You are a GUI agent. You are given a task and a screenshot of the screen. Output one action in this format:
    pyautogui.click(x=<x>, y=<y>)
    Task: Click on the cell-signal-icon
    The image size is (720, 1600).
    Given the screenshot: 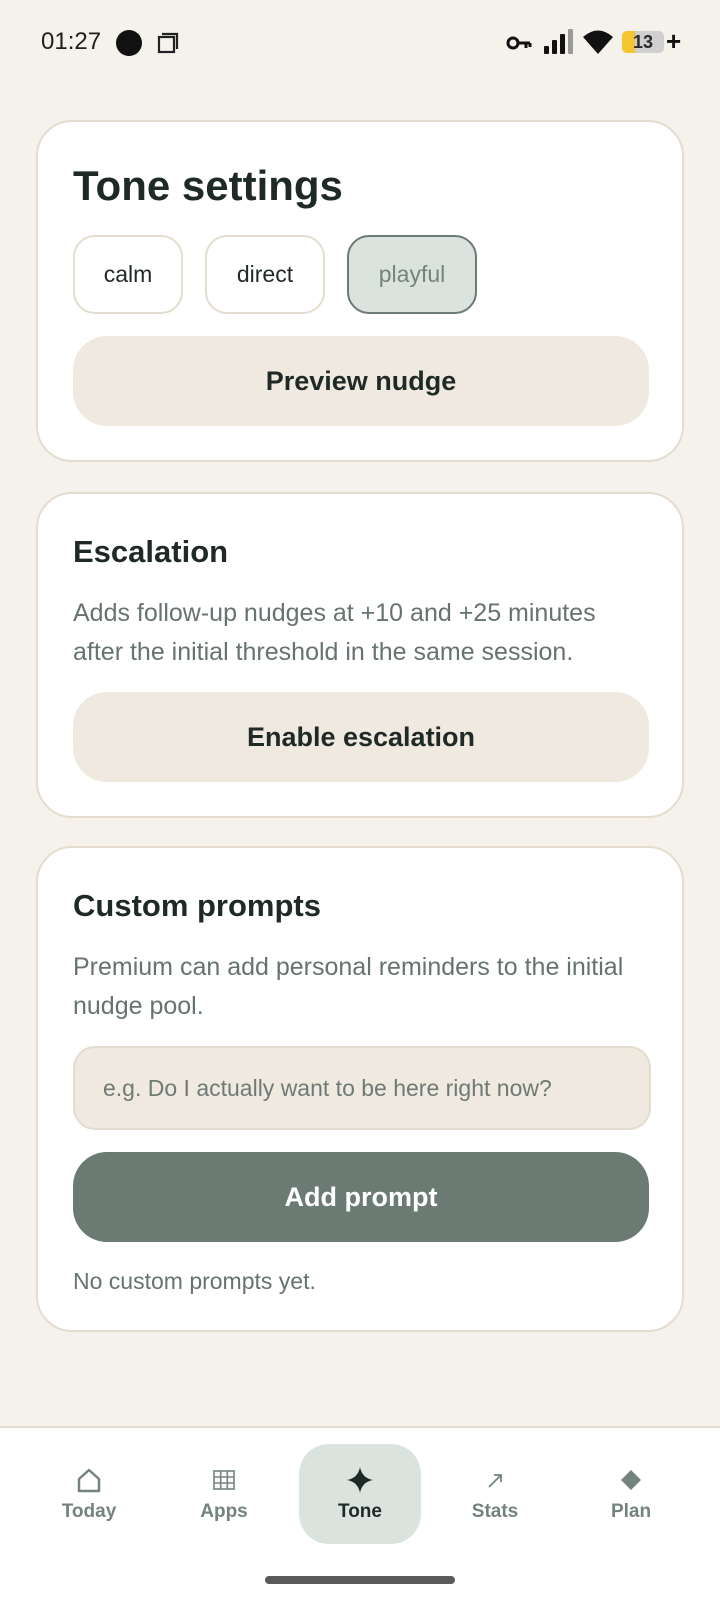 What is the action you would take?
    pyautogui.click(x=558, y=41)
    